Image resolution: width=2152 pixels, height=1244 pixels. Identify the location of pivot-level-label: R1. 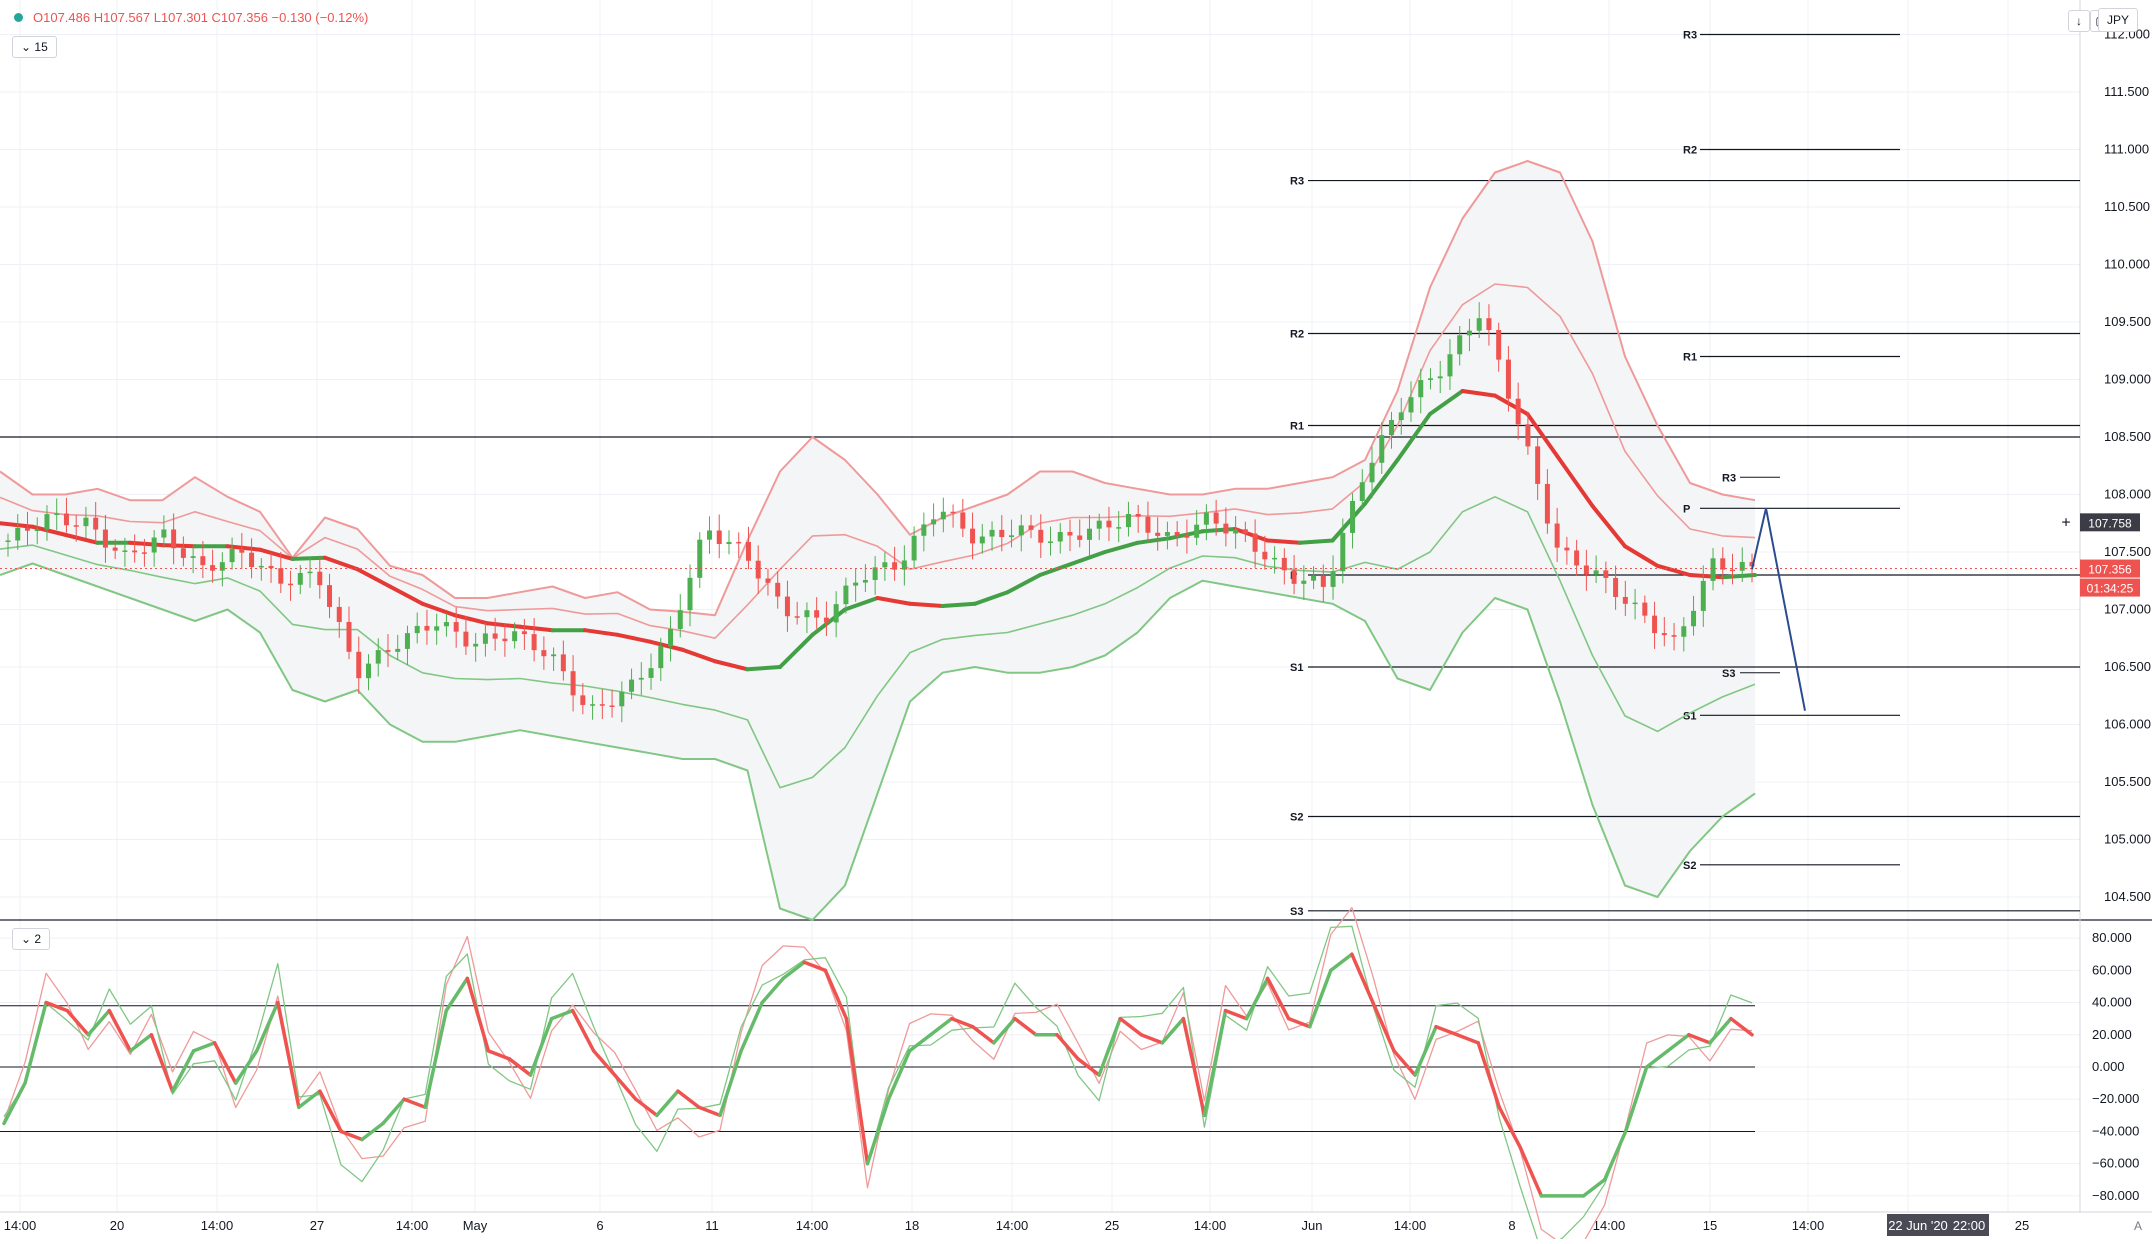
(1297, 427).